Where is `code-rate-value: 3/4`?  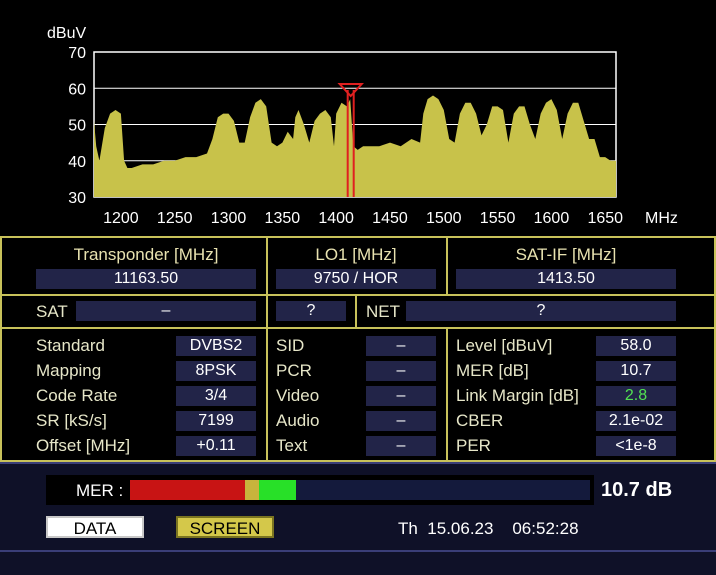 code-rate-value: 3/4 is located at coordinates (216, 396).